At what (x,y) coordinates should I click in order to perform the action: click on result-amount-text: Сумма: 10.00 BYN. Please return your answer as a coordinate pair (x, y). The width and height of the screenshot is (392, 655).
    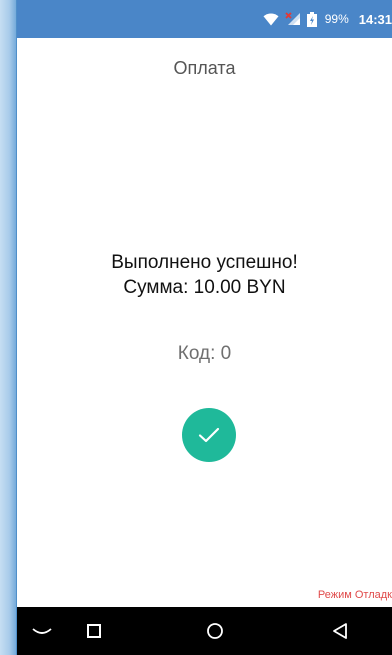
    Looking at the image, I should click on (204, 287).